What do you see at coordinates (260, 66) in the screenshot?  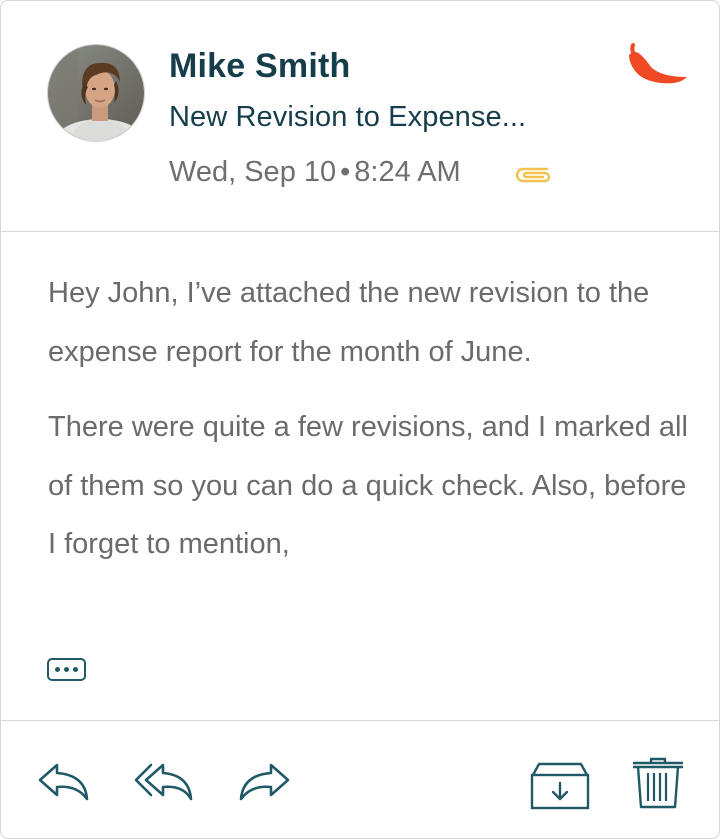 I see `sender-name: Mike Smith` at bounding box center [260, 66].